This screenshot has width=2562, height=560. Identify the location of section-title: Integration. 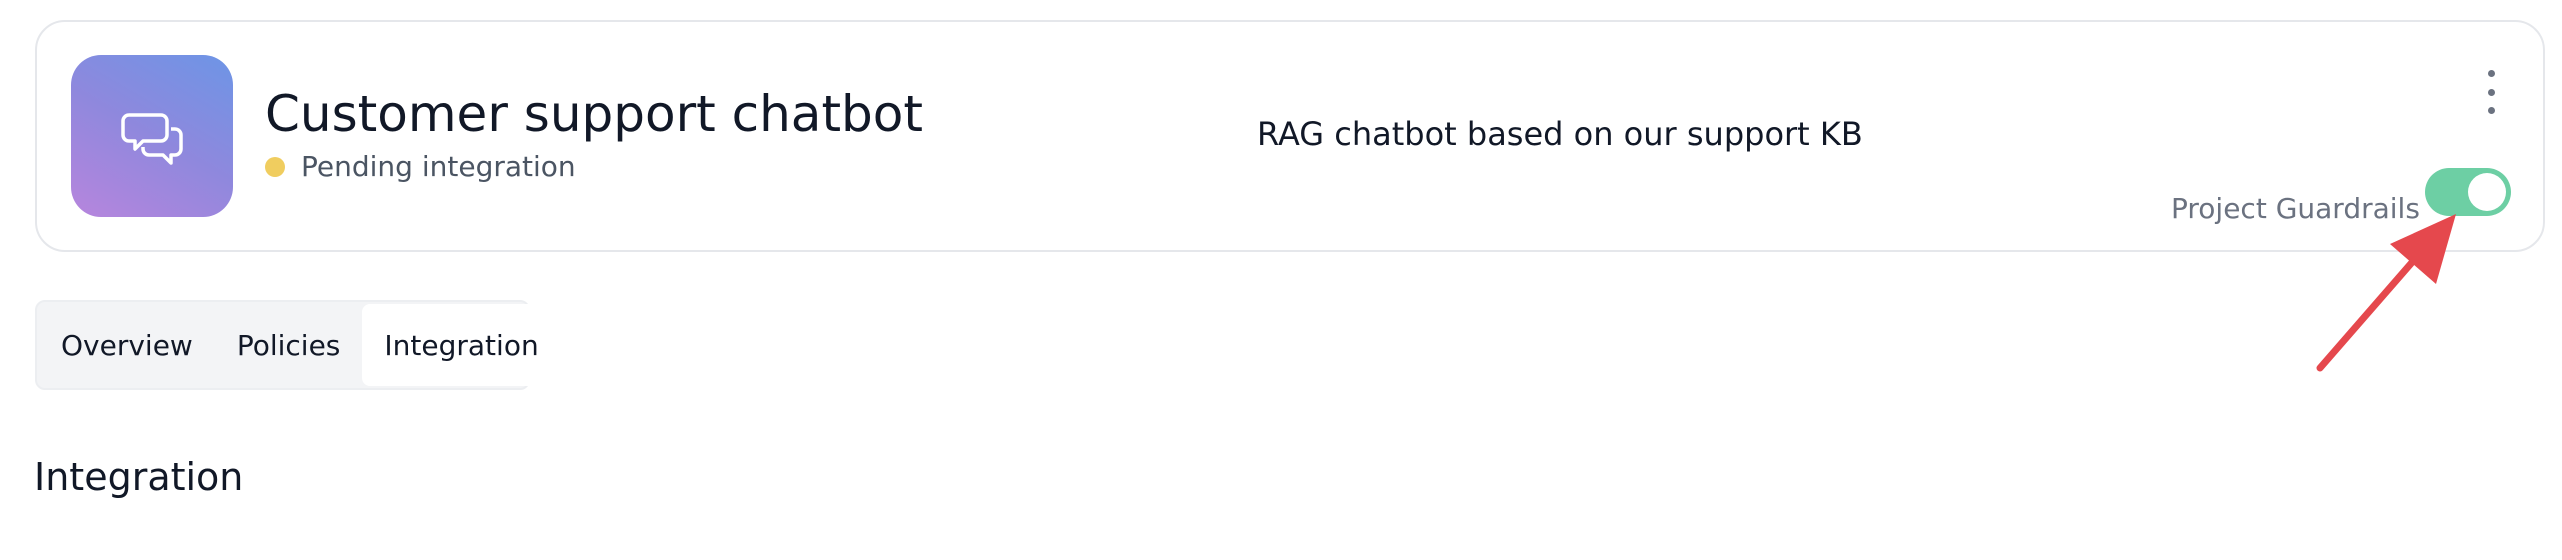
(139, 477).